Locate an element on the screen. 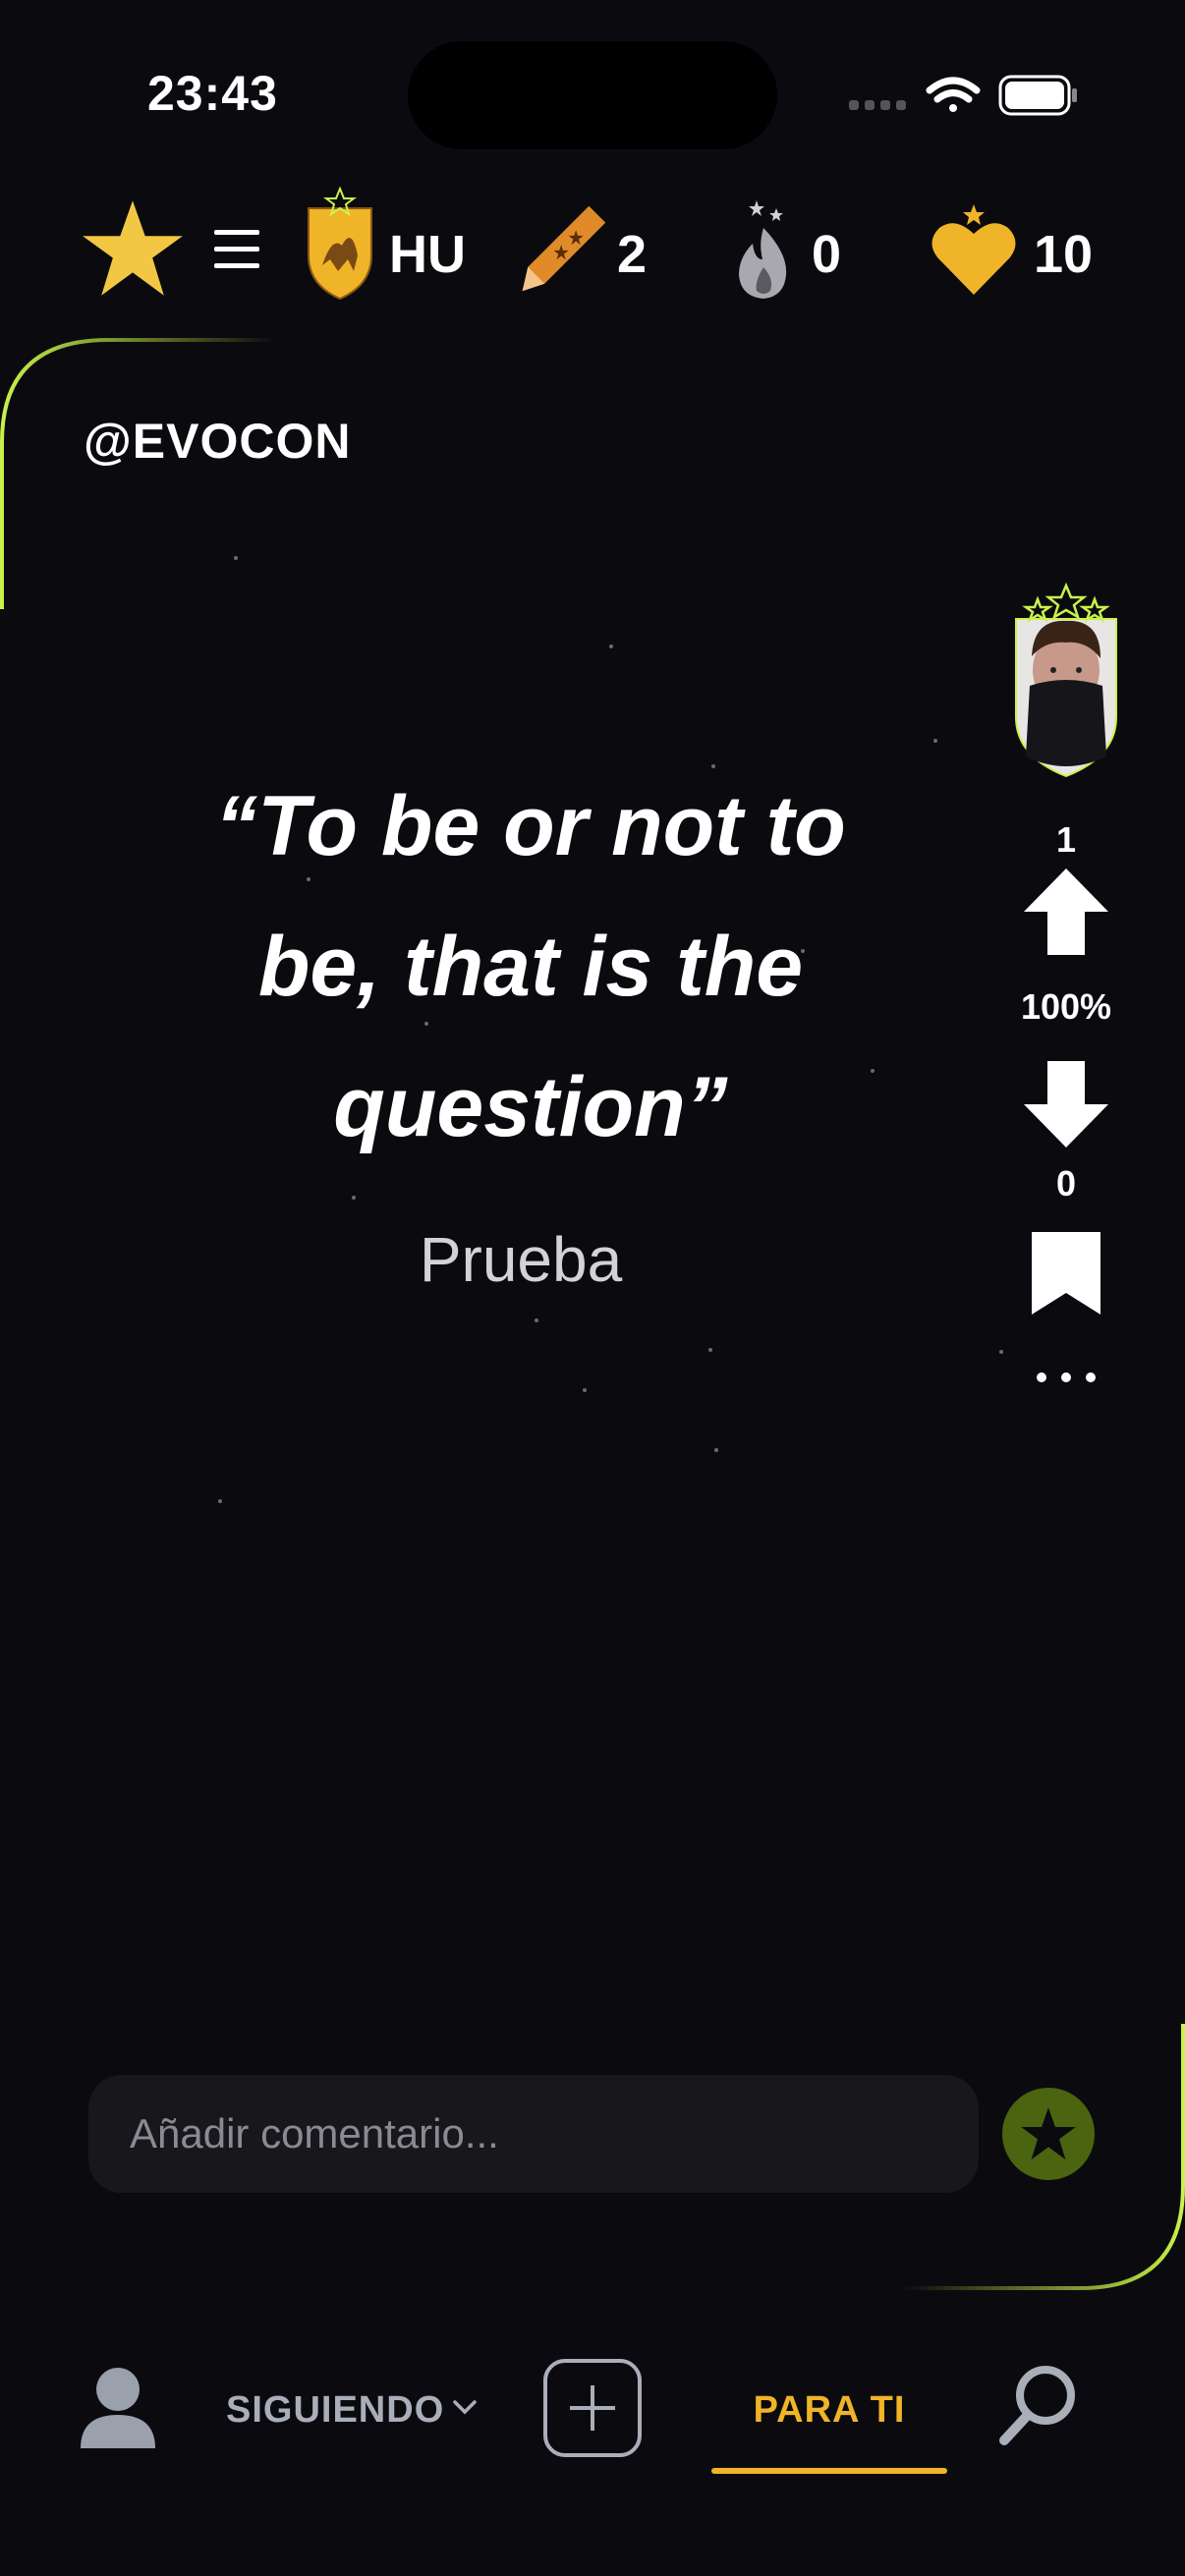 This screenshot has height=2576, width=1185. flame-icon is located at coordinates (763, 249).